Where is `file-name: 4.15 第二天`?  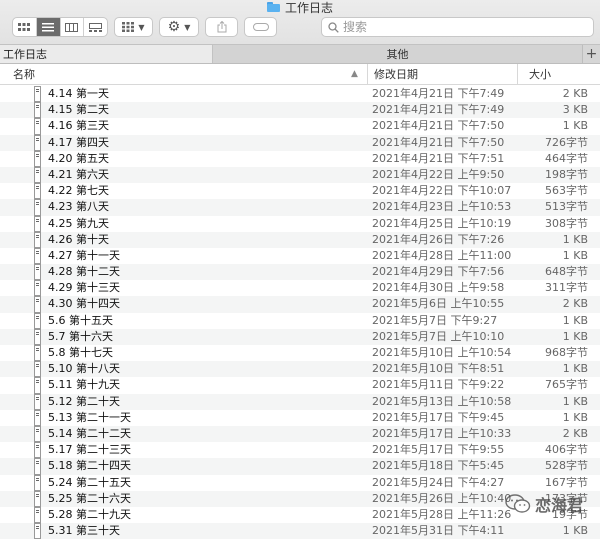
file-name: 4.15 第二天 is located at coordinates (78, 110).